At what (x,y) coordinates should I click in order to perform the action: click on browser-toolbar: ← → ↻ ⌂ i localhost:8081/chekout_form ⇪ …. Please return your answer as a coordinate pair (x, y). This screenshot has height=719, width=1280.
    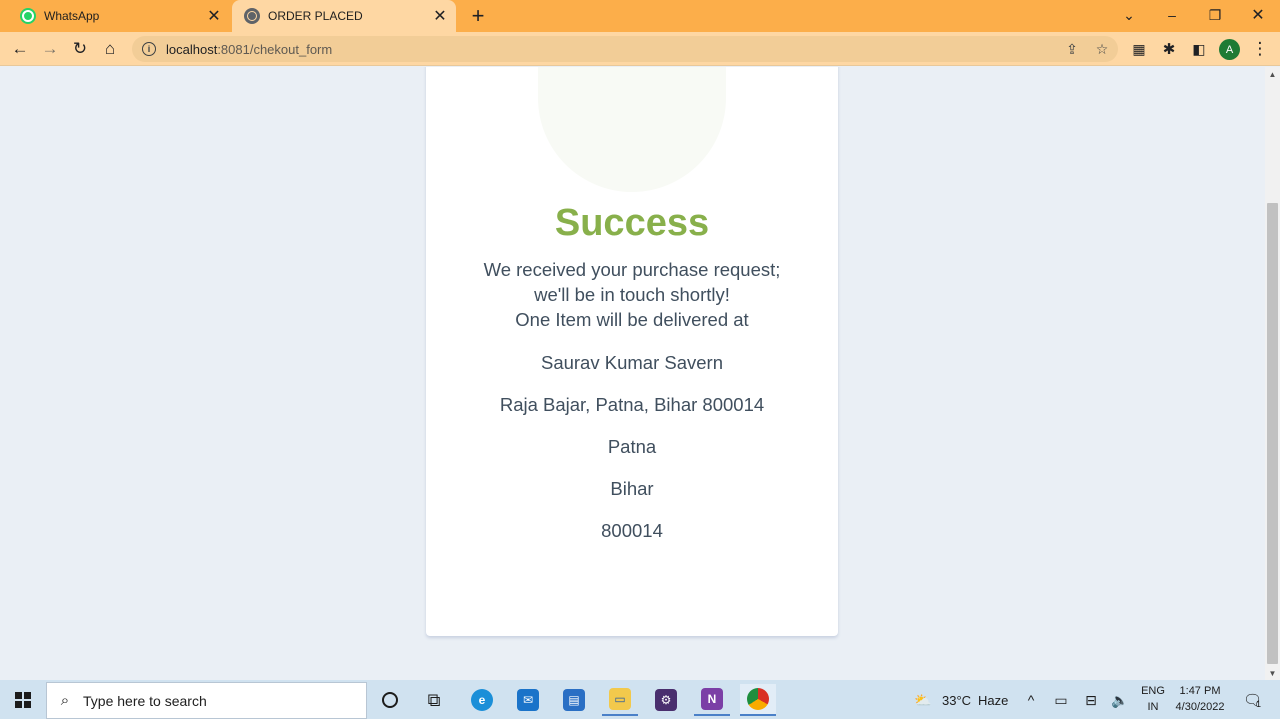
    Looking at the image, I should click on (640, 49).